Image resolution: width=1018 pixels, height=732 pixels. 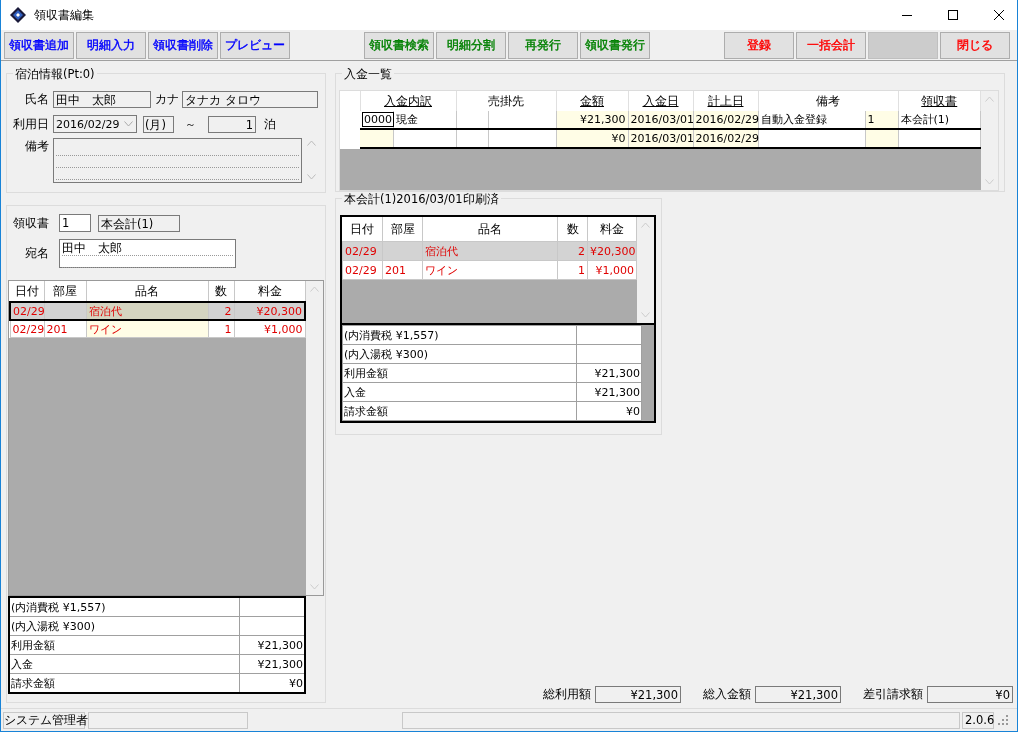 What do you see at coordinates (31, 124) in the screenshot?
I see `field-label: 利用日` at bounding box center [31, 124].